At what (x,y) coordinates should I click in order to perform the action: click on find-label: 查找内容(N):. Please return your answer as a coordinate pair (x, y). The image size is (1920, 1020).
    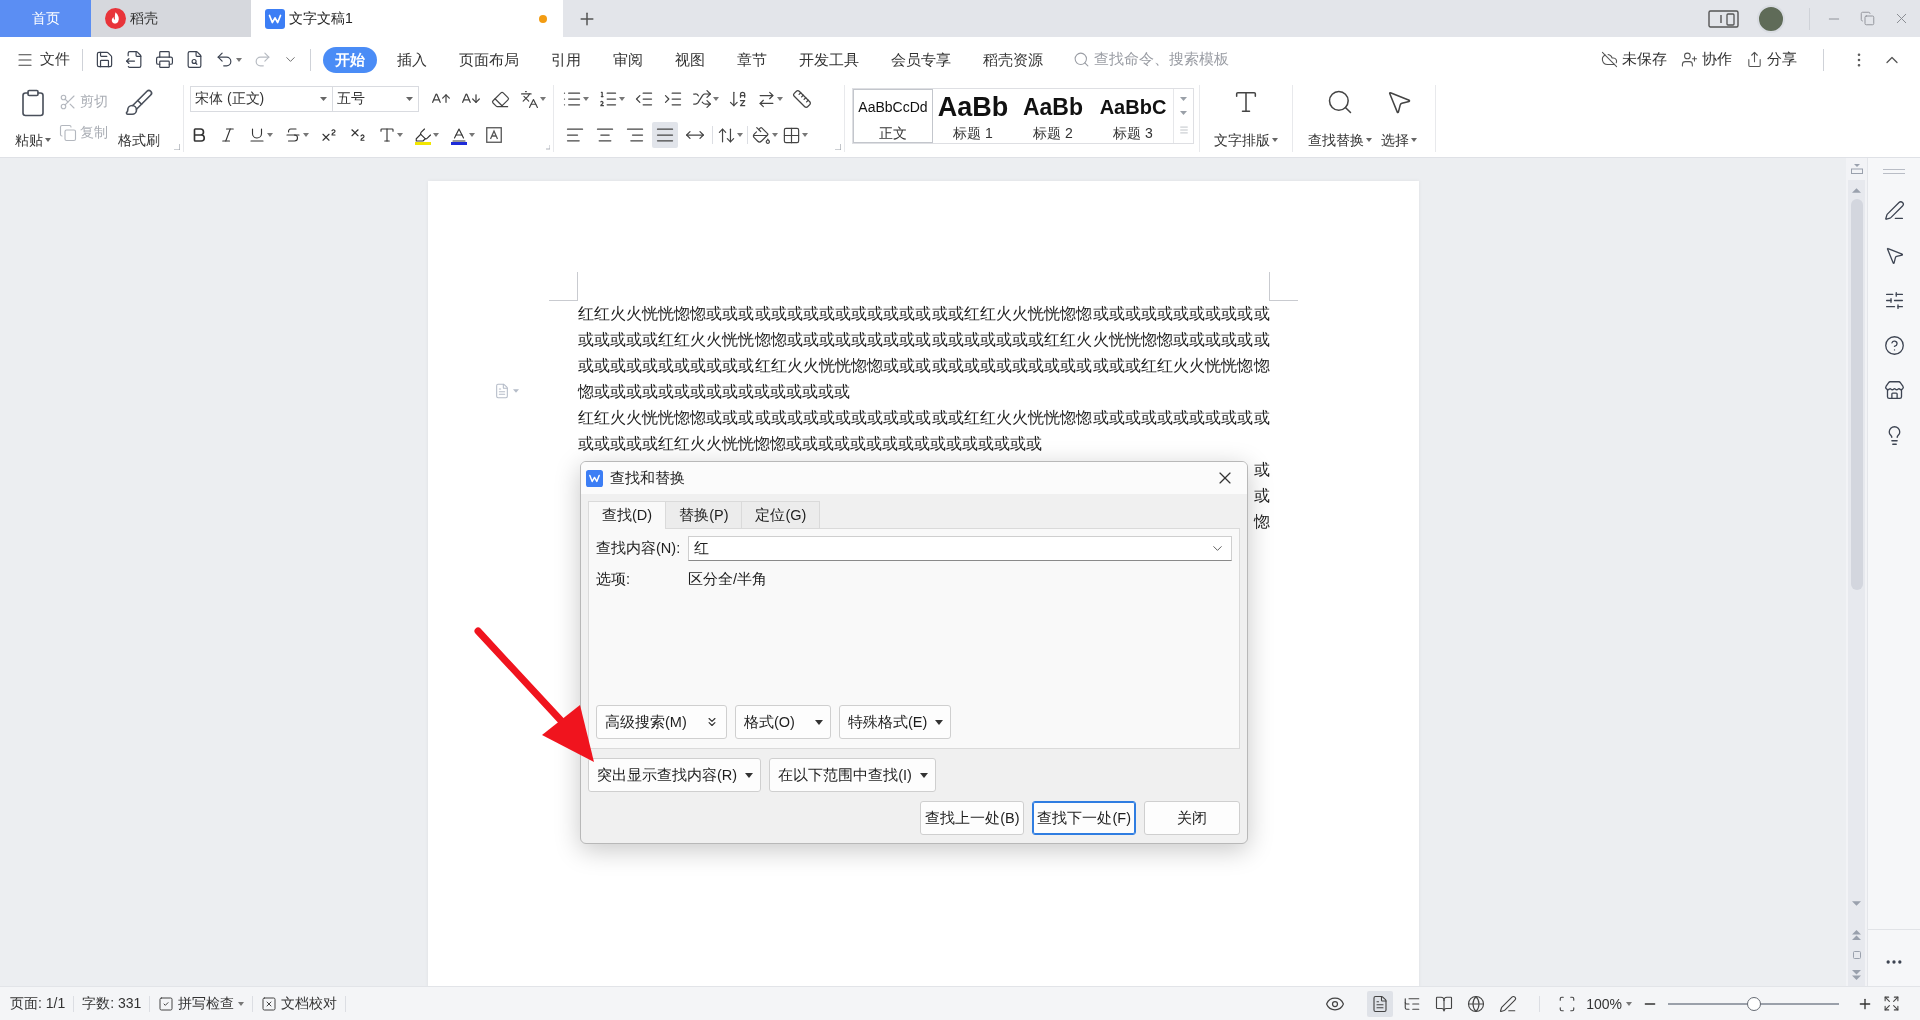
    Looking at the image, I should click on (639, 548).